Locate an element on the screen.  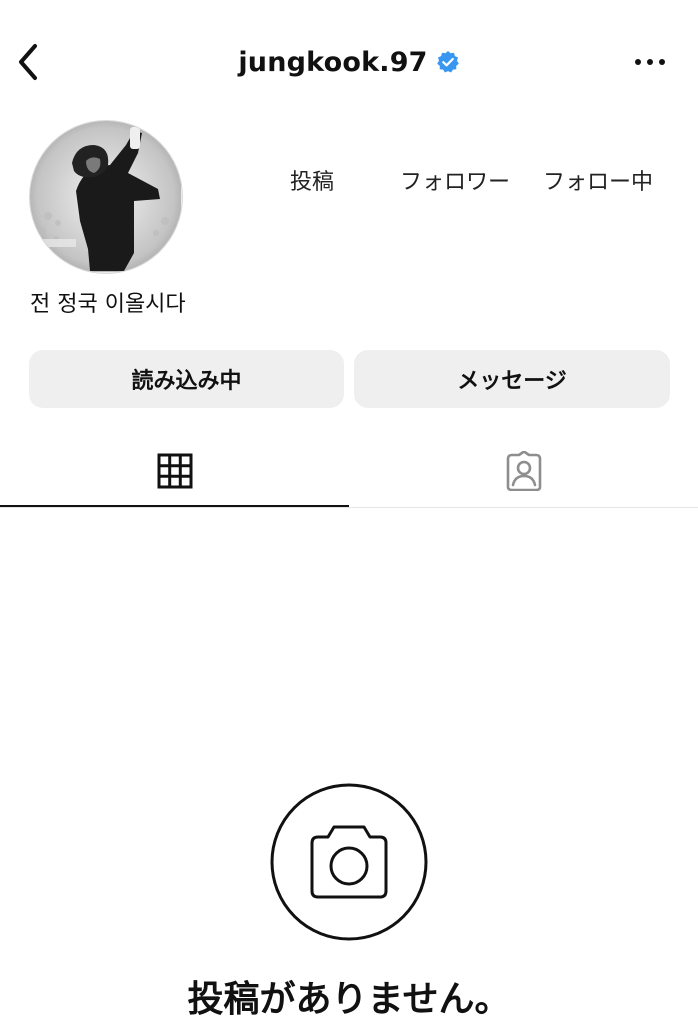
stat-following: フォロー中 is located at coordinates (598, 180).